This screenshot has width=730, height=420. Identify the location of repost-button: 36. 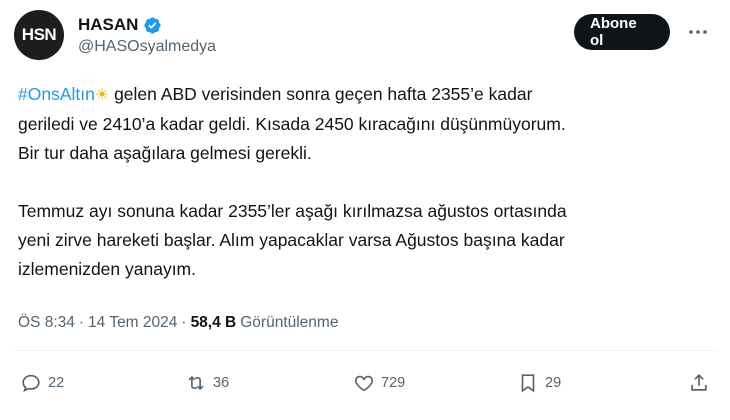
(207, 383).